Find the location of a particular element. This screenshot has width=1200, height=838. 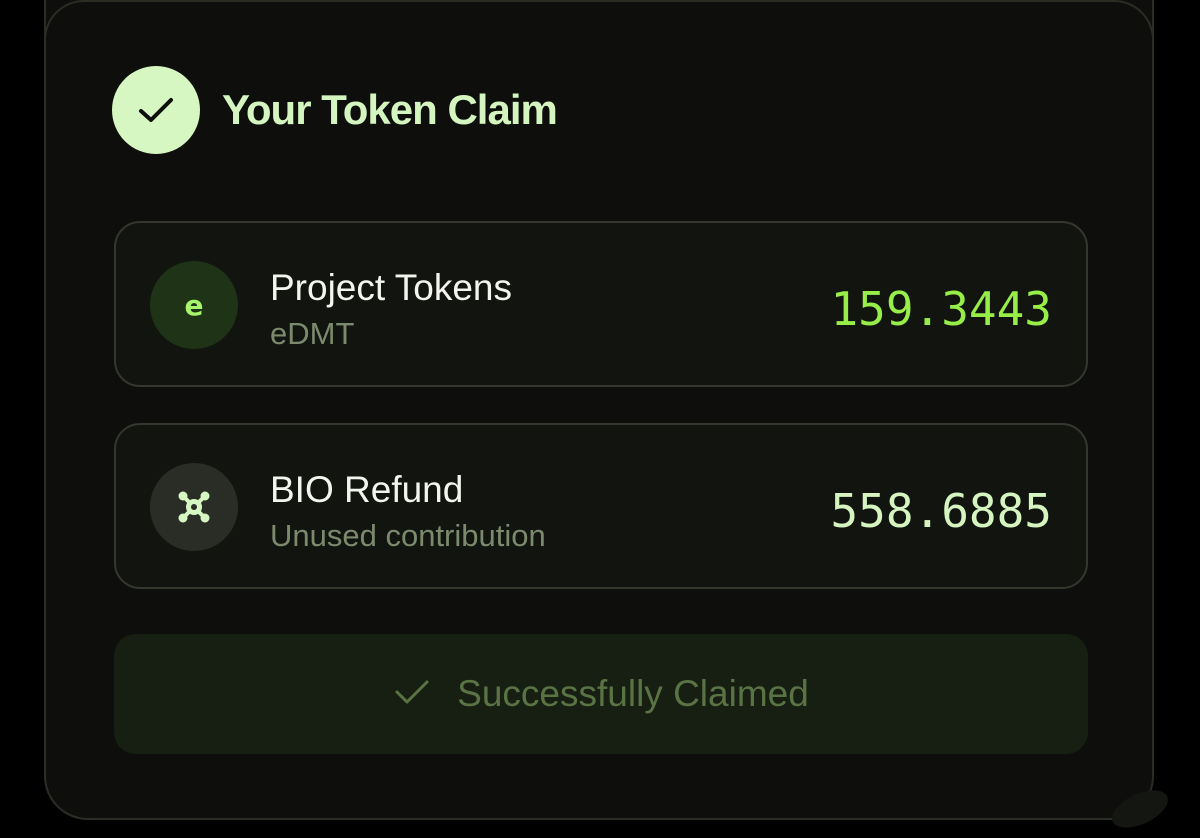

row-subtitle: Unused contribution is located at coordinates (408, 535).